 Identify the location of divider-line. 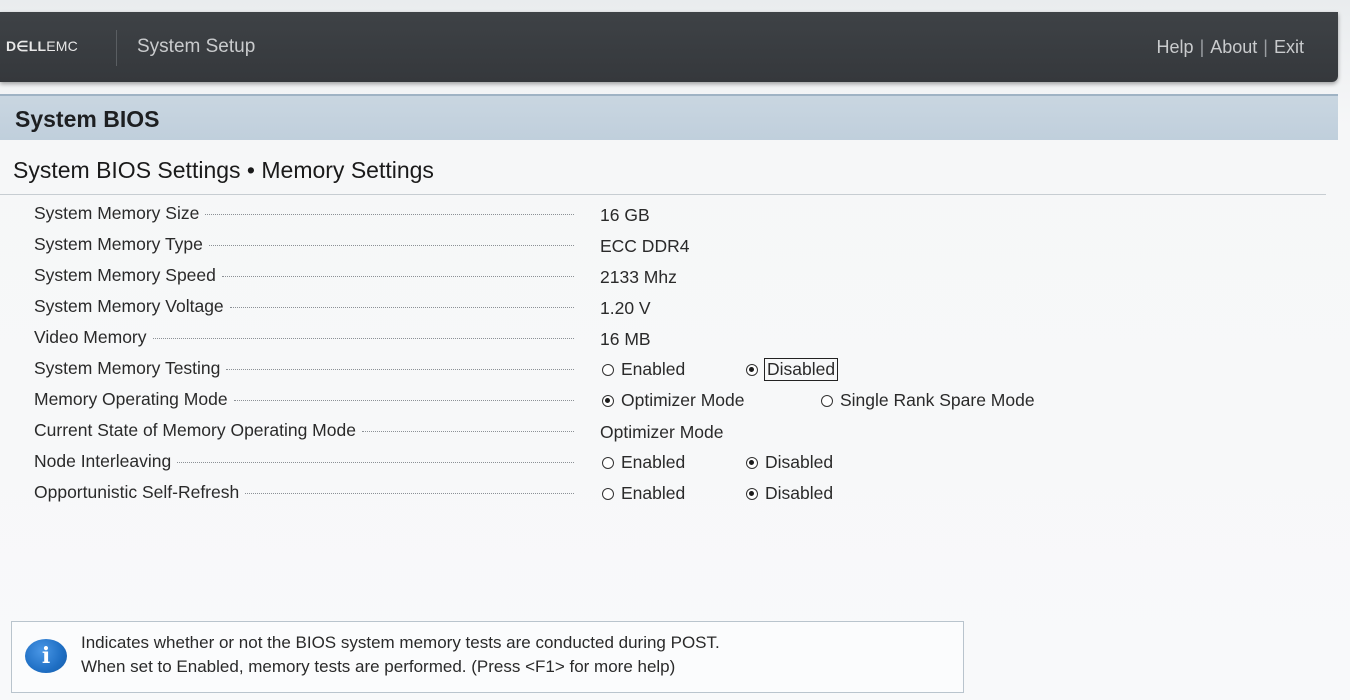
(663, 194).